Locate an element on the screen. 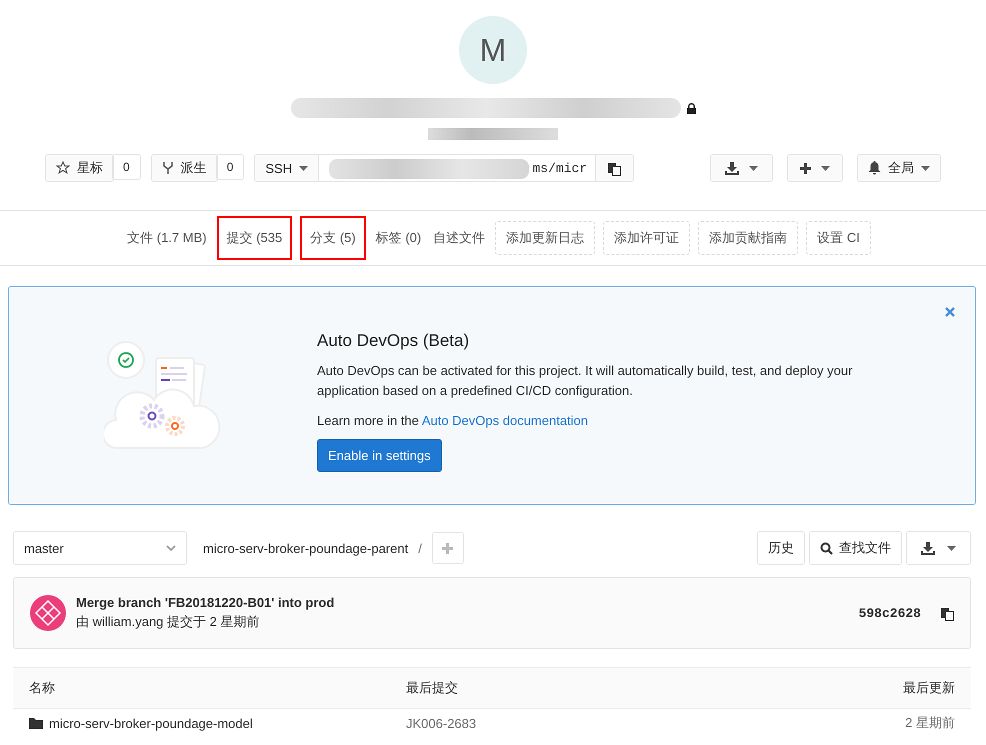  nav-link: 文件 (1.7 MB) is located at coordinates (167, 238).